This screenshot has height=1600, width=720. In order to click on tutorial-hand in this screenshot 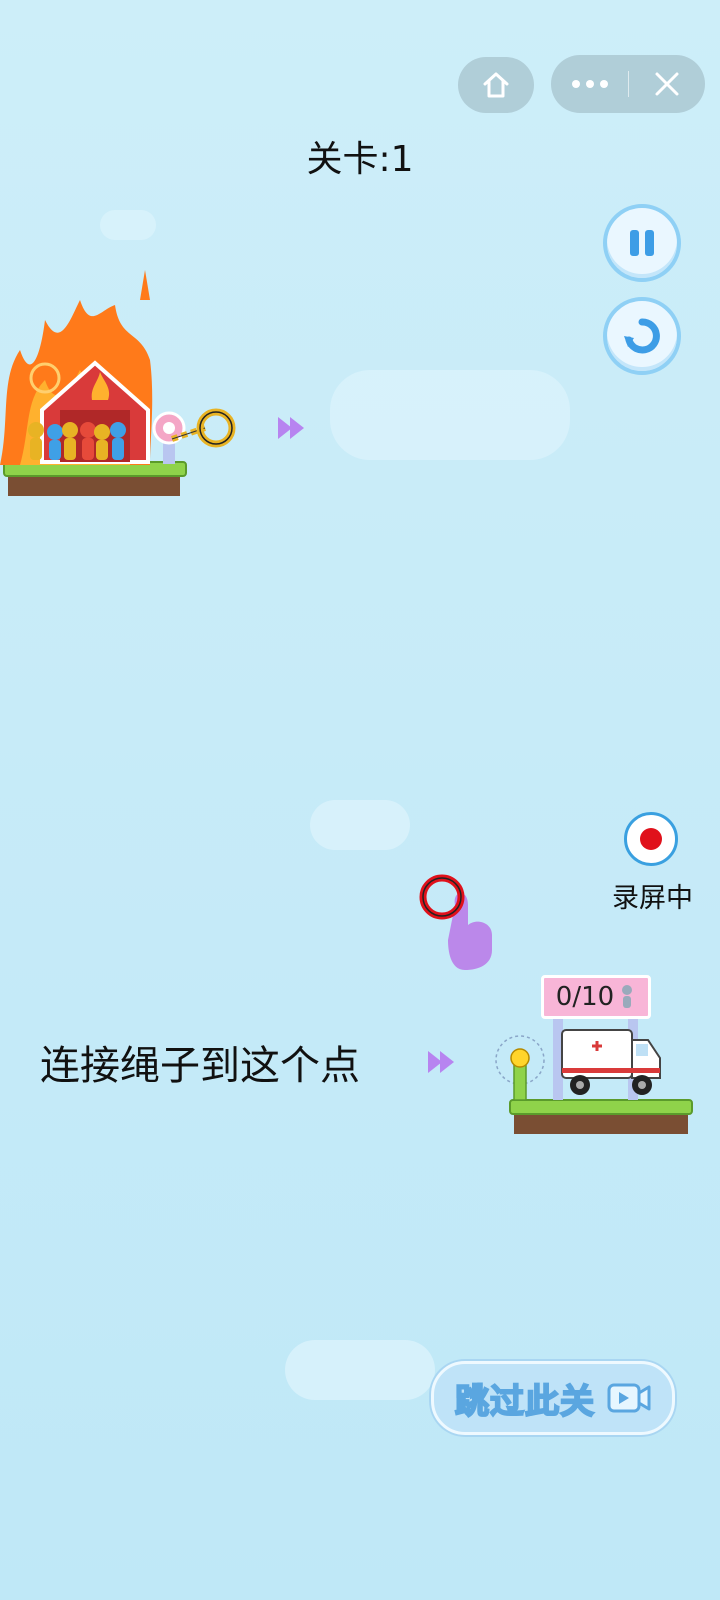, I will do `click(470, 931)`.